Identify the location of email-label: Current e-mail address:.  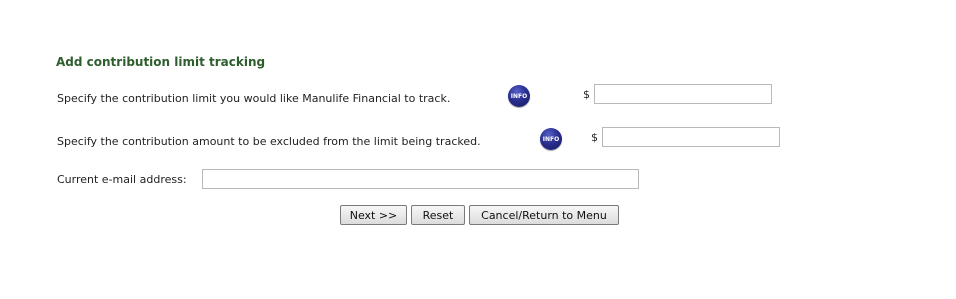
(122, 179).